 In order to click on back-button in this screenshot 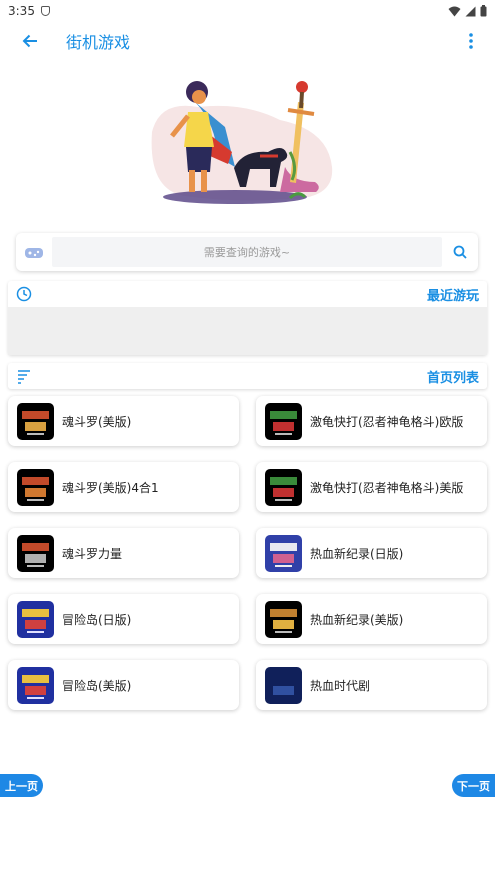, I will do `click(30, 41)`.